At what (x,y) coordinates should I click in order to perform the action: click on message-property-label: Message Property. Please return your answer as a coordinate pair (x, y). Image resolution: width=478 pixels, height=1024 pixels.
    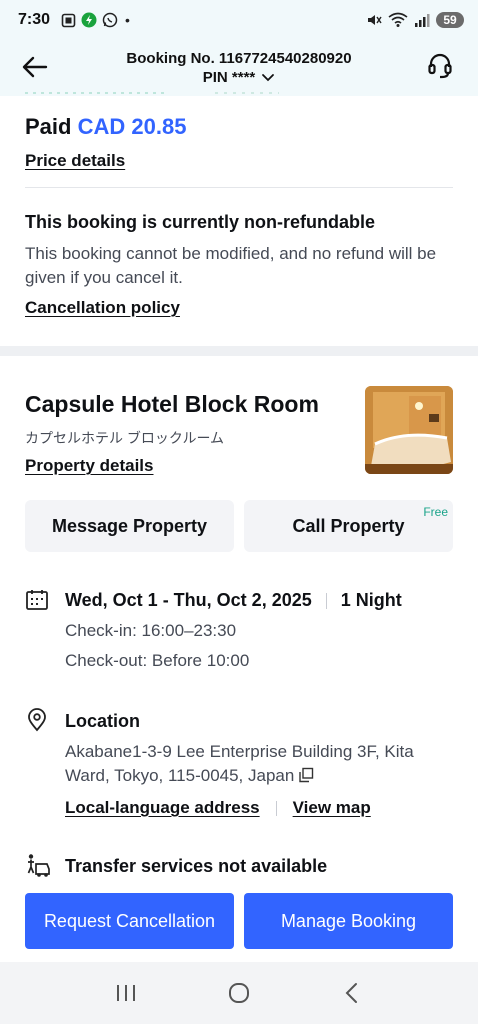
    Looking at the image, I should click on (129, 525).